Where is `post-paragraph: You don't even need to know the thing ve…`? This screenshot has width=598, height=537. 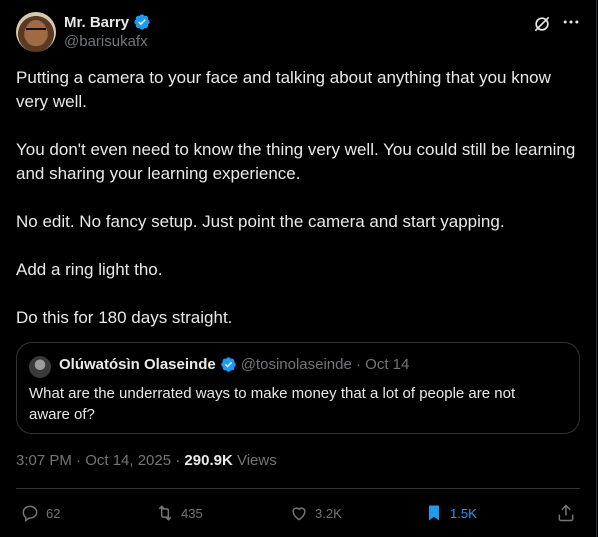 post-paragraph: You don't even need to know the thing ve… is located at coordinates (296, 161).